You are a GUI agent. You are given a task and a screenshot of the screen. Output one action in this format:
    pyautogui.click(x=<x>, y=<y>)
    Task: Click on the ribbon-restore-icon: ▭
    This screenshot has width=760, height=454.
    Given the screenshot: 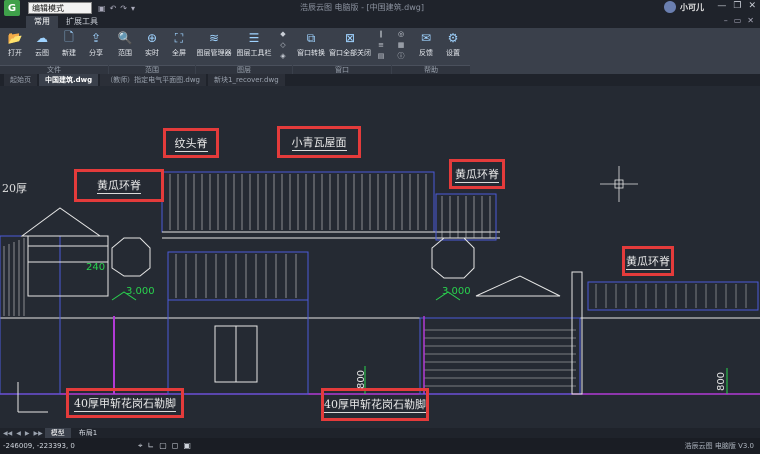 What is the action you would take?
    pyautogui.click(x=738, y=20)
    